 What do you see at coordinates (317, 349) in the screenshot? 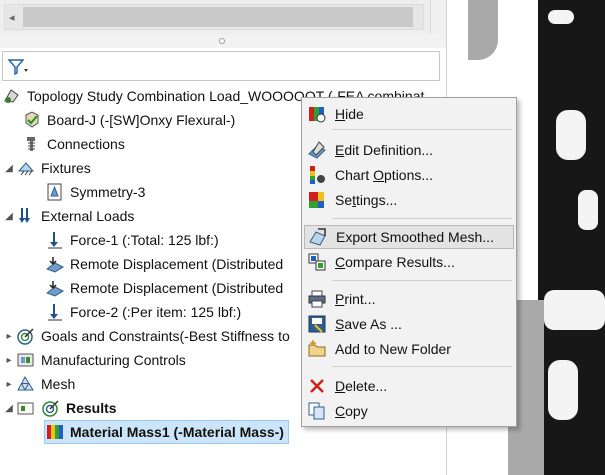
I see `new-folder-icon` at bounding box center [317, 349].